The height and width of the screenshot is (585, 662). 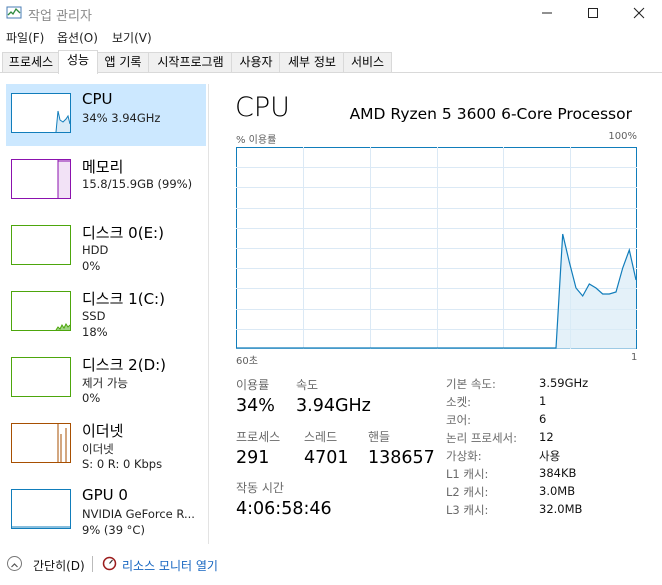 What do you see at coordinates (14, 12) in the screenshot?
I see `task-manager-app-icon` at bounding box center [14, 12].